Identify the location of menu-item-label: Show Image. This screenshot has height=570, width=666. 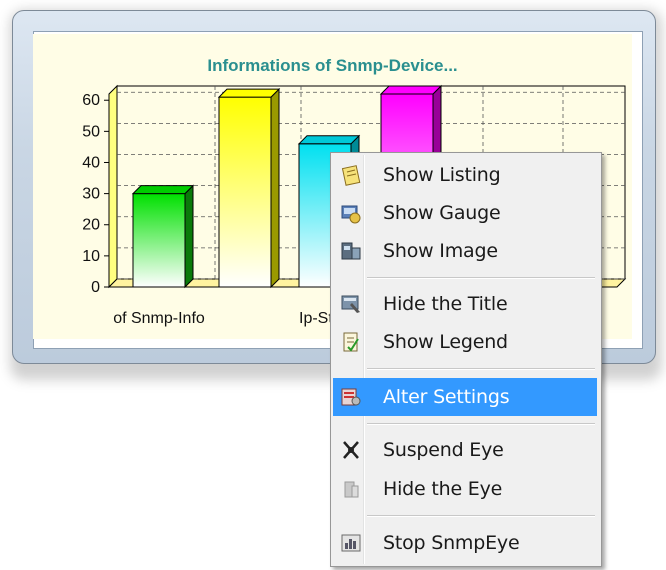
(440, 251).